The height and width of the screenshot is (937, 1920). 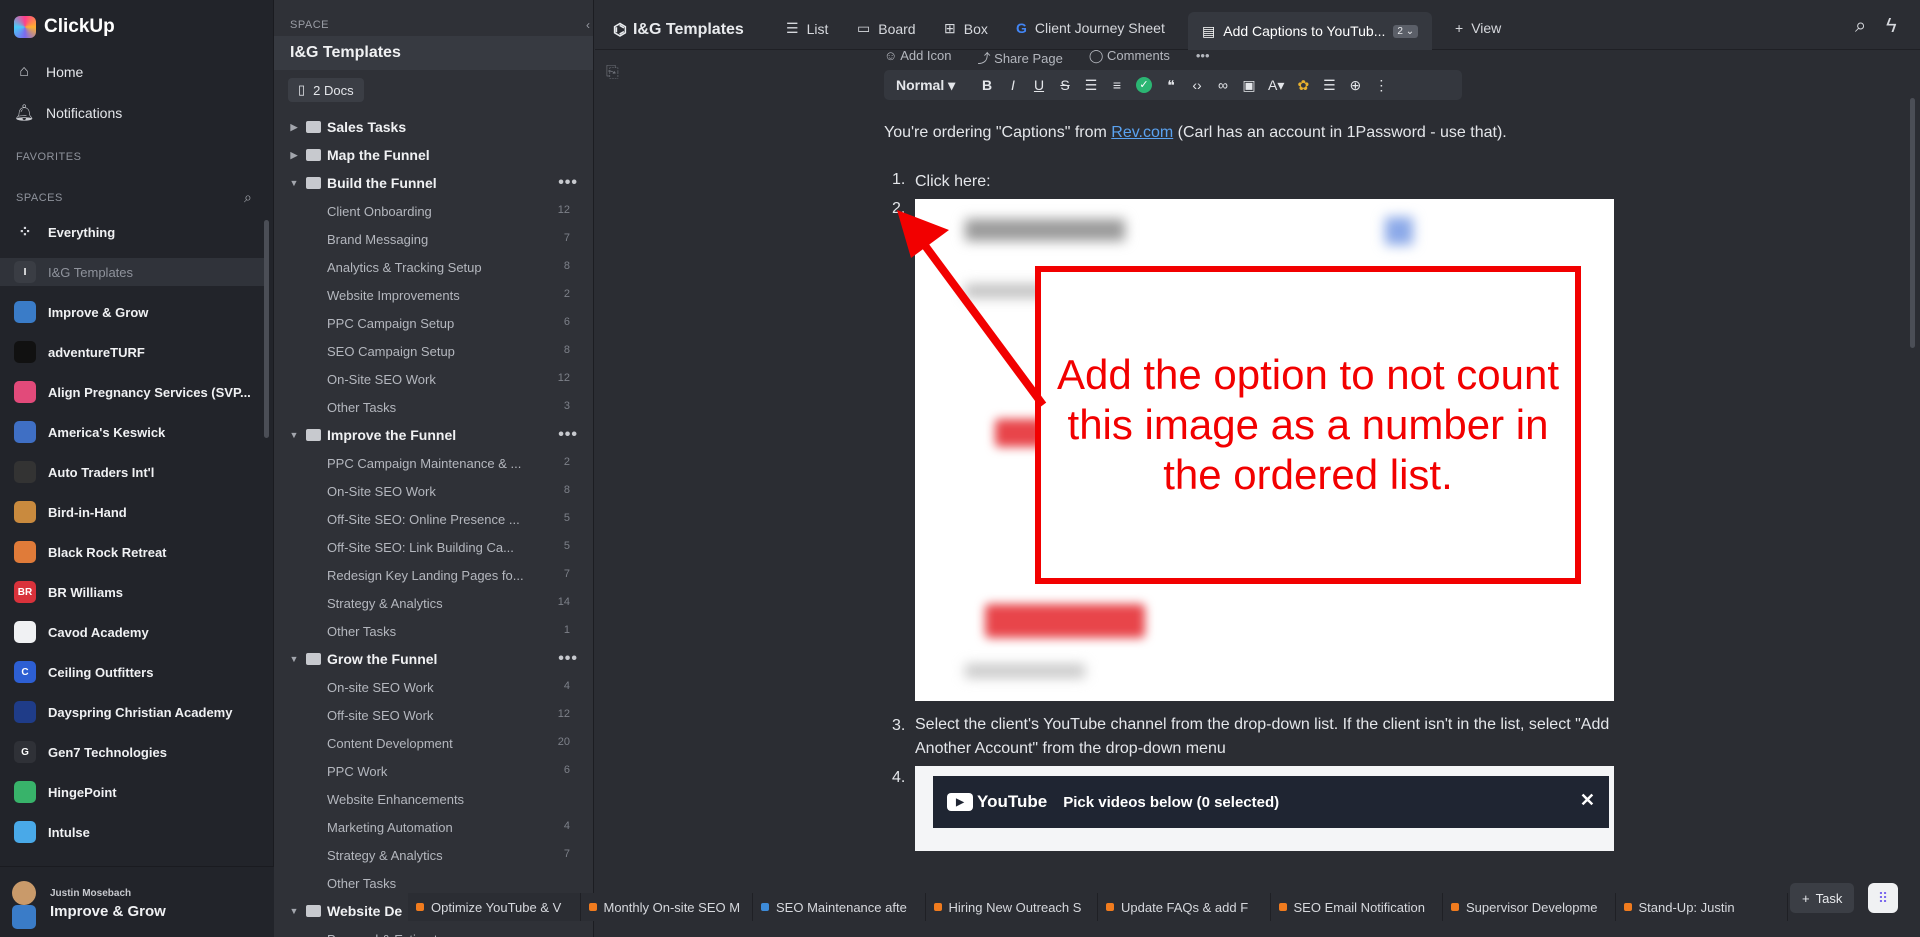 What do you see at coordinates (807, 28) in the screenshot?
I see `tab-list: ☰ List` at bounding box center [807, 28].